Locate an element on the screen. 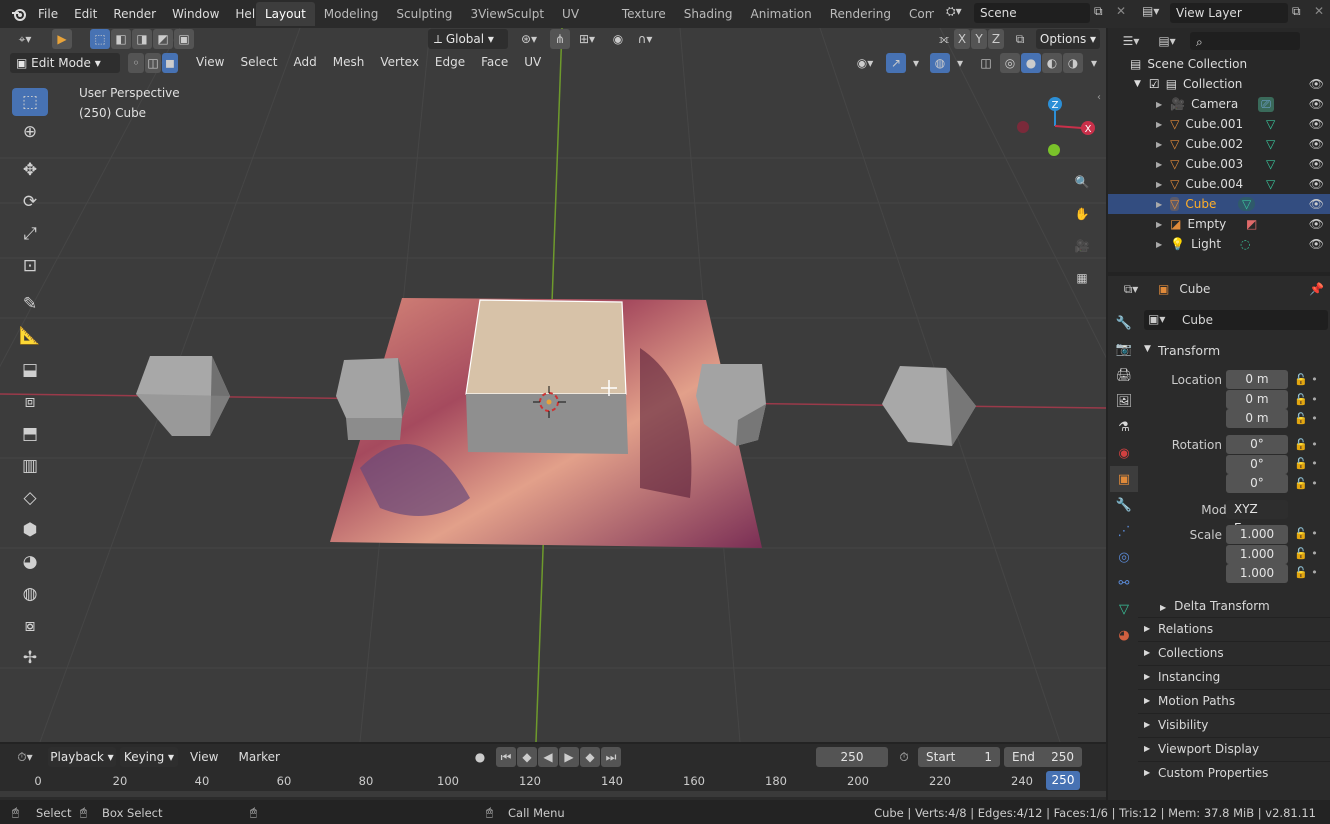 The image size is (1330, 824). checkbox-icon: ☑ is located at coordinates (1154, 84).